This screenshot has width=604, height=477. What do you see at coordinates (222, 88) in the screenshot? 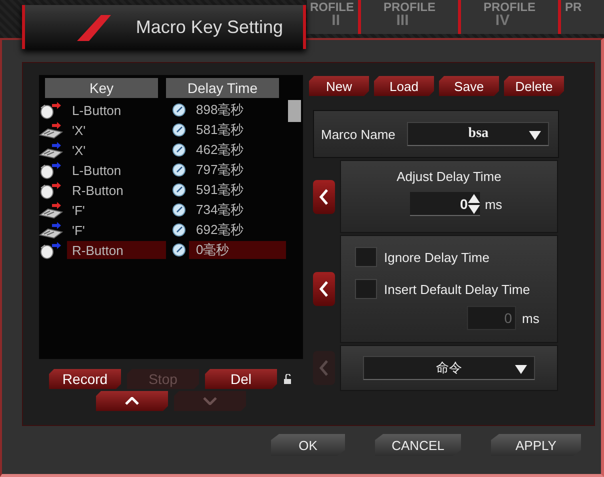
I see `column-header: Delay Time` at bounding box center [222, 88].